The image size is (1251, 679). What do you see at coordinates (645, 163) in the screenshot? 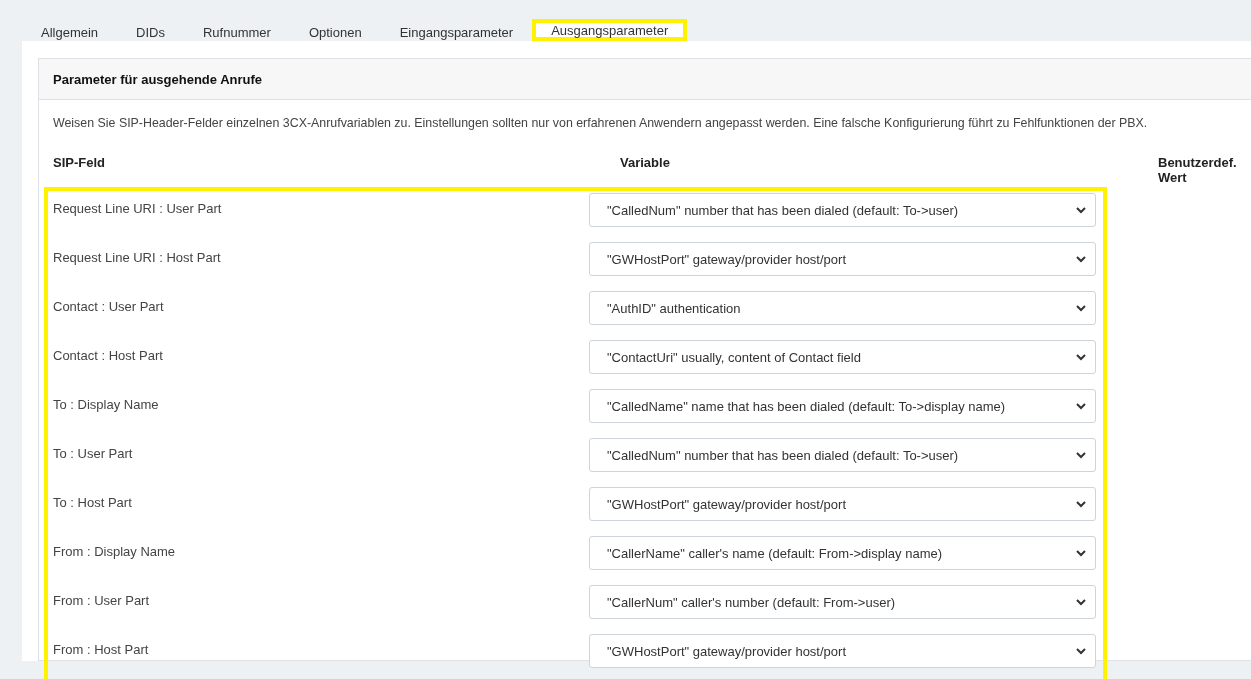
I see `column-header: Variable` at bounding box center [645, 163].